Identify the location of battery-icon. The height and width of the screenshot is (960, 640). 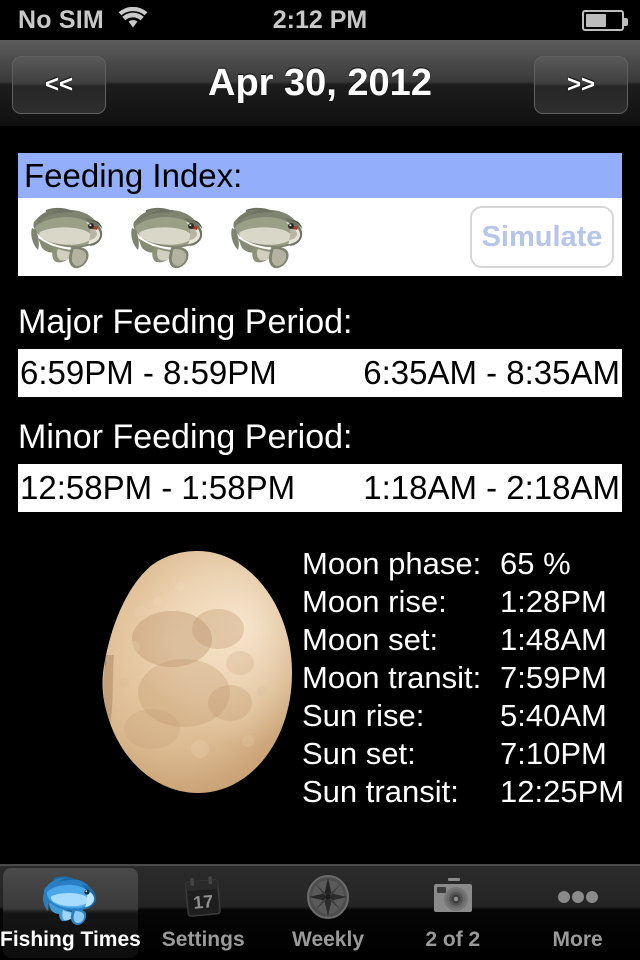
(605, 20).